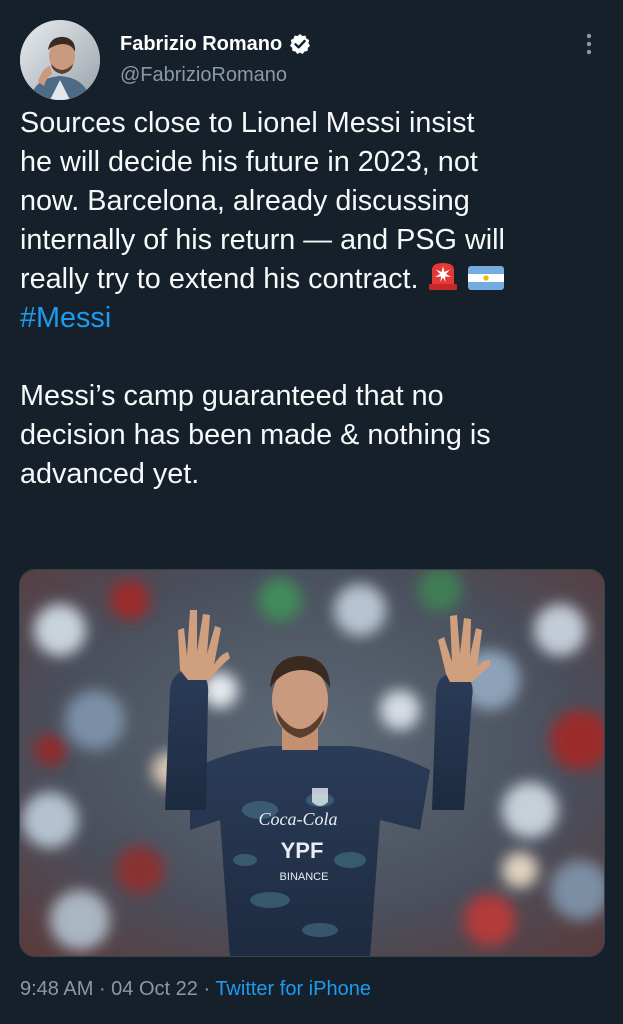 The image size is (623, 1024). Describe the element at coordinates (304, 877) in the screenshot. I see `jersey-sponsor-binance: BINANCE` at that location.